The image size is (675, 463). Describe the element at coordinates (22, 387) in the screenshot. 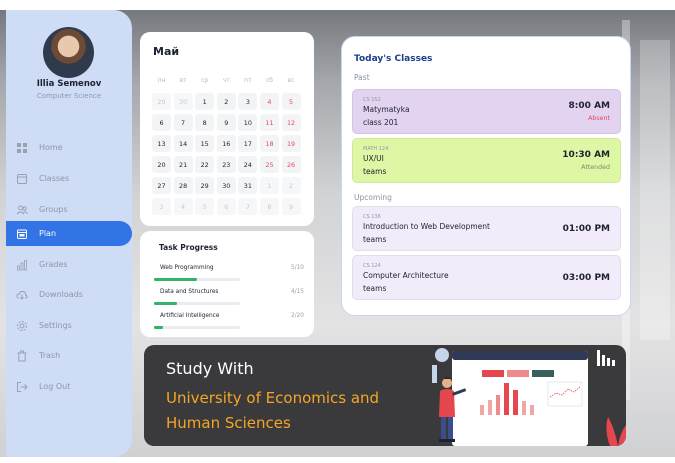

I see `logout-icon` at that location.